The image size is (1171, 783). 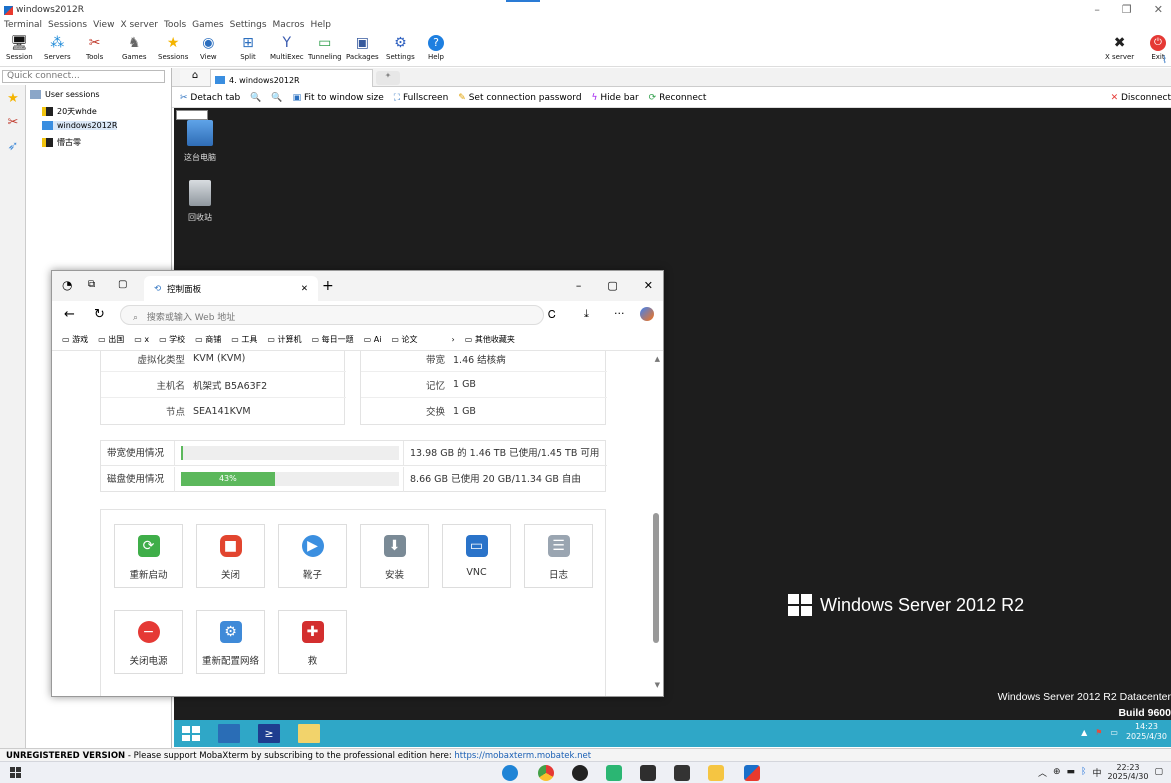 I want to click on tree-root: User sessions, so click(x=65, y=94).